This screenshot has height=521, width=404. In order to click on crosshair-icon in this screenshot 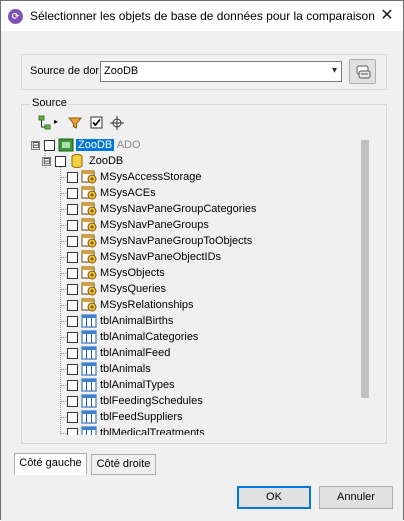, I will do `click(117, 123)`.